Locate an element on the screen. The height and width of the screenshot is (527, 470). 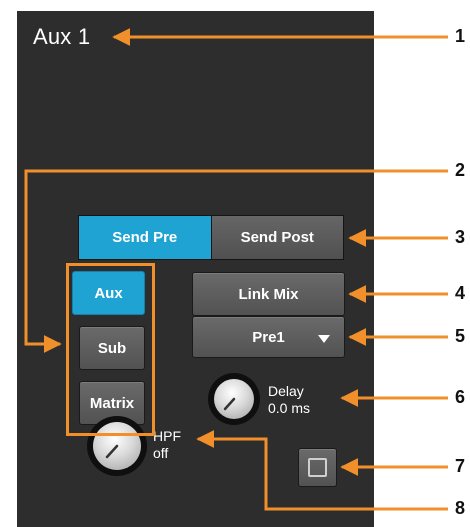
send-toggle: Send Pre Send Post is located at coordinates (211, 237).